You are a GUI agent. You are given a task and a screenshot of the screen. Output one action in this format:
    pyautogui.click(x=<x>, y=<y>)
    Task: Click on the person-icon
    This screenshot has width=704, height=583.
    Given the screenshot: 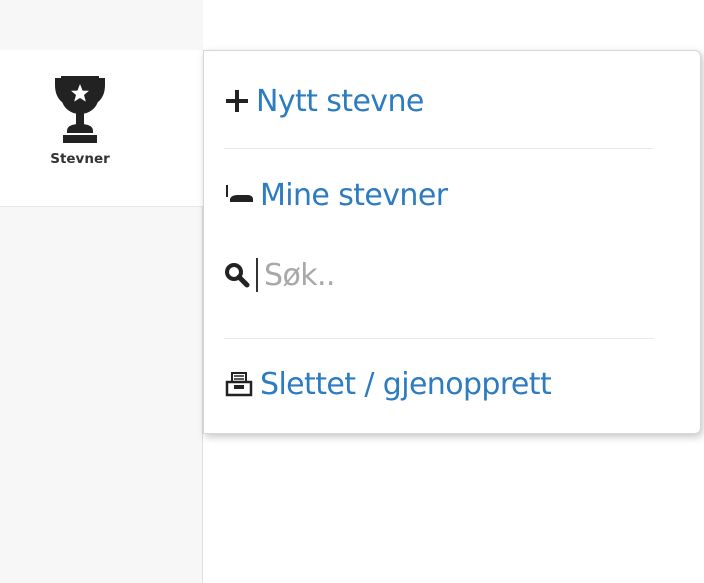 What is the action you would take?
    pyautogui.click(x=239, y=193)
    